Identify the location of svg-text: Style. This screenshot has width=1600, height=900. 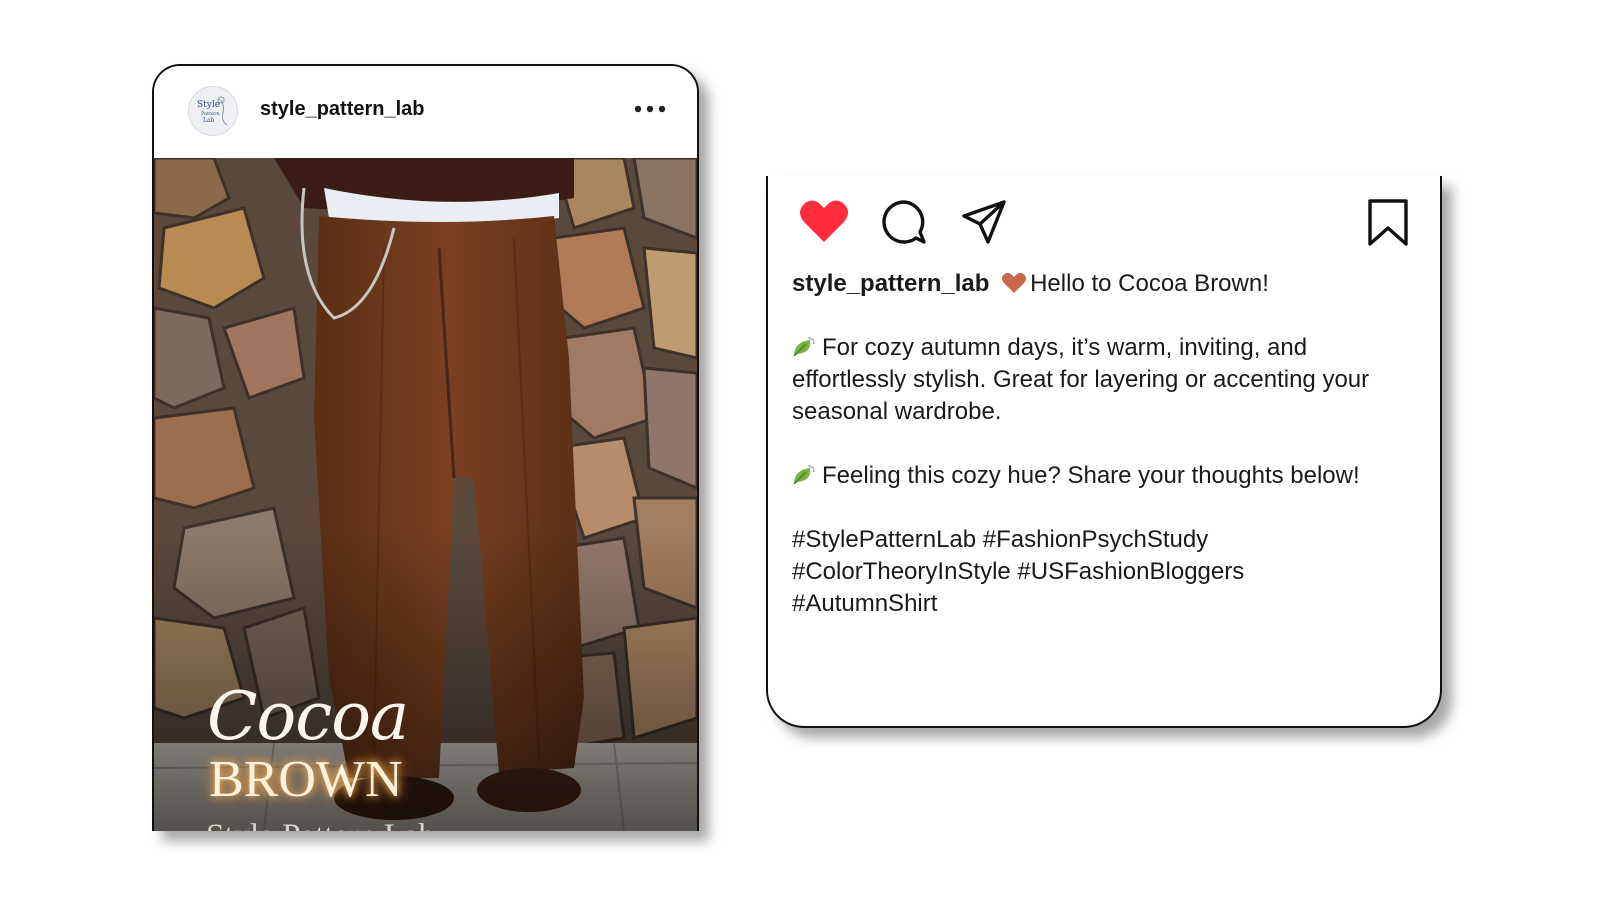
(208, 105).